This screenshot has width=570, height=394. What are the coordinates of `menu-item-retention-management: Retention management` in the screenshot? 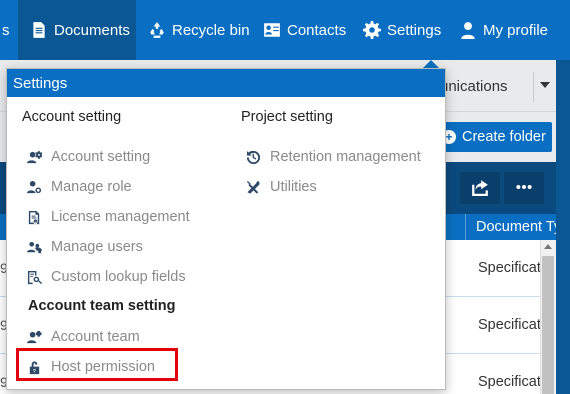 It's located at (333, 157).